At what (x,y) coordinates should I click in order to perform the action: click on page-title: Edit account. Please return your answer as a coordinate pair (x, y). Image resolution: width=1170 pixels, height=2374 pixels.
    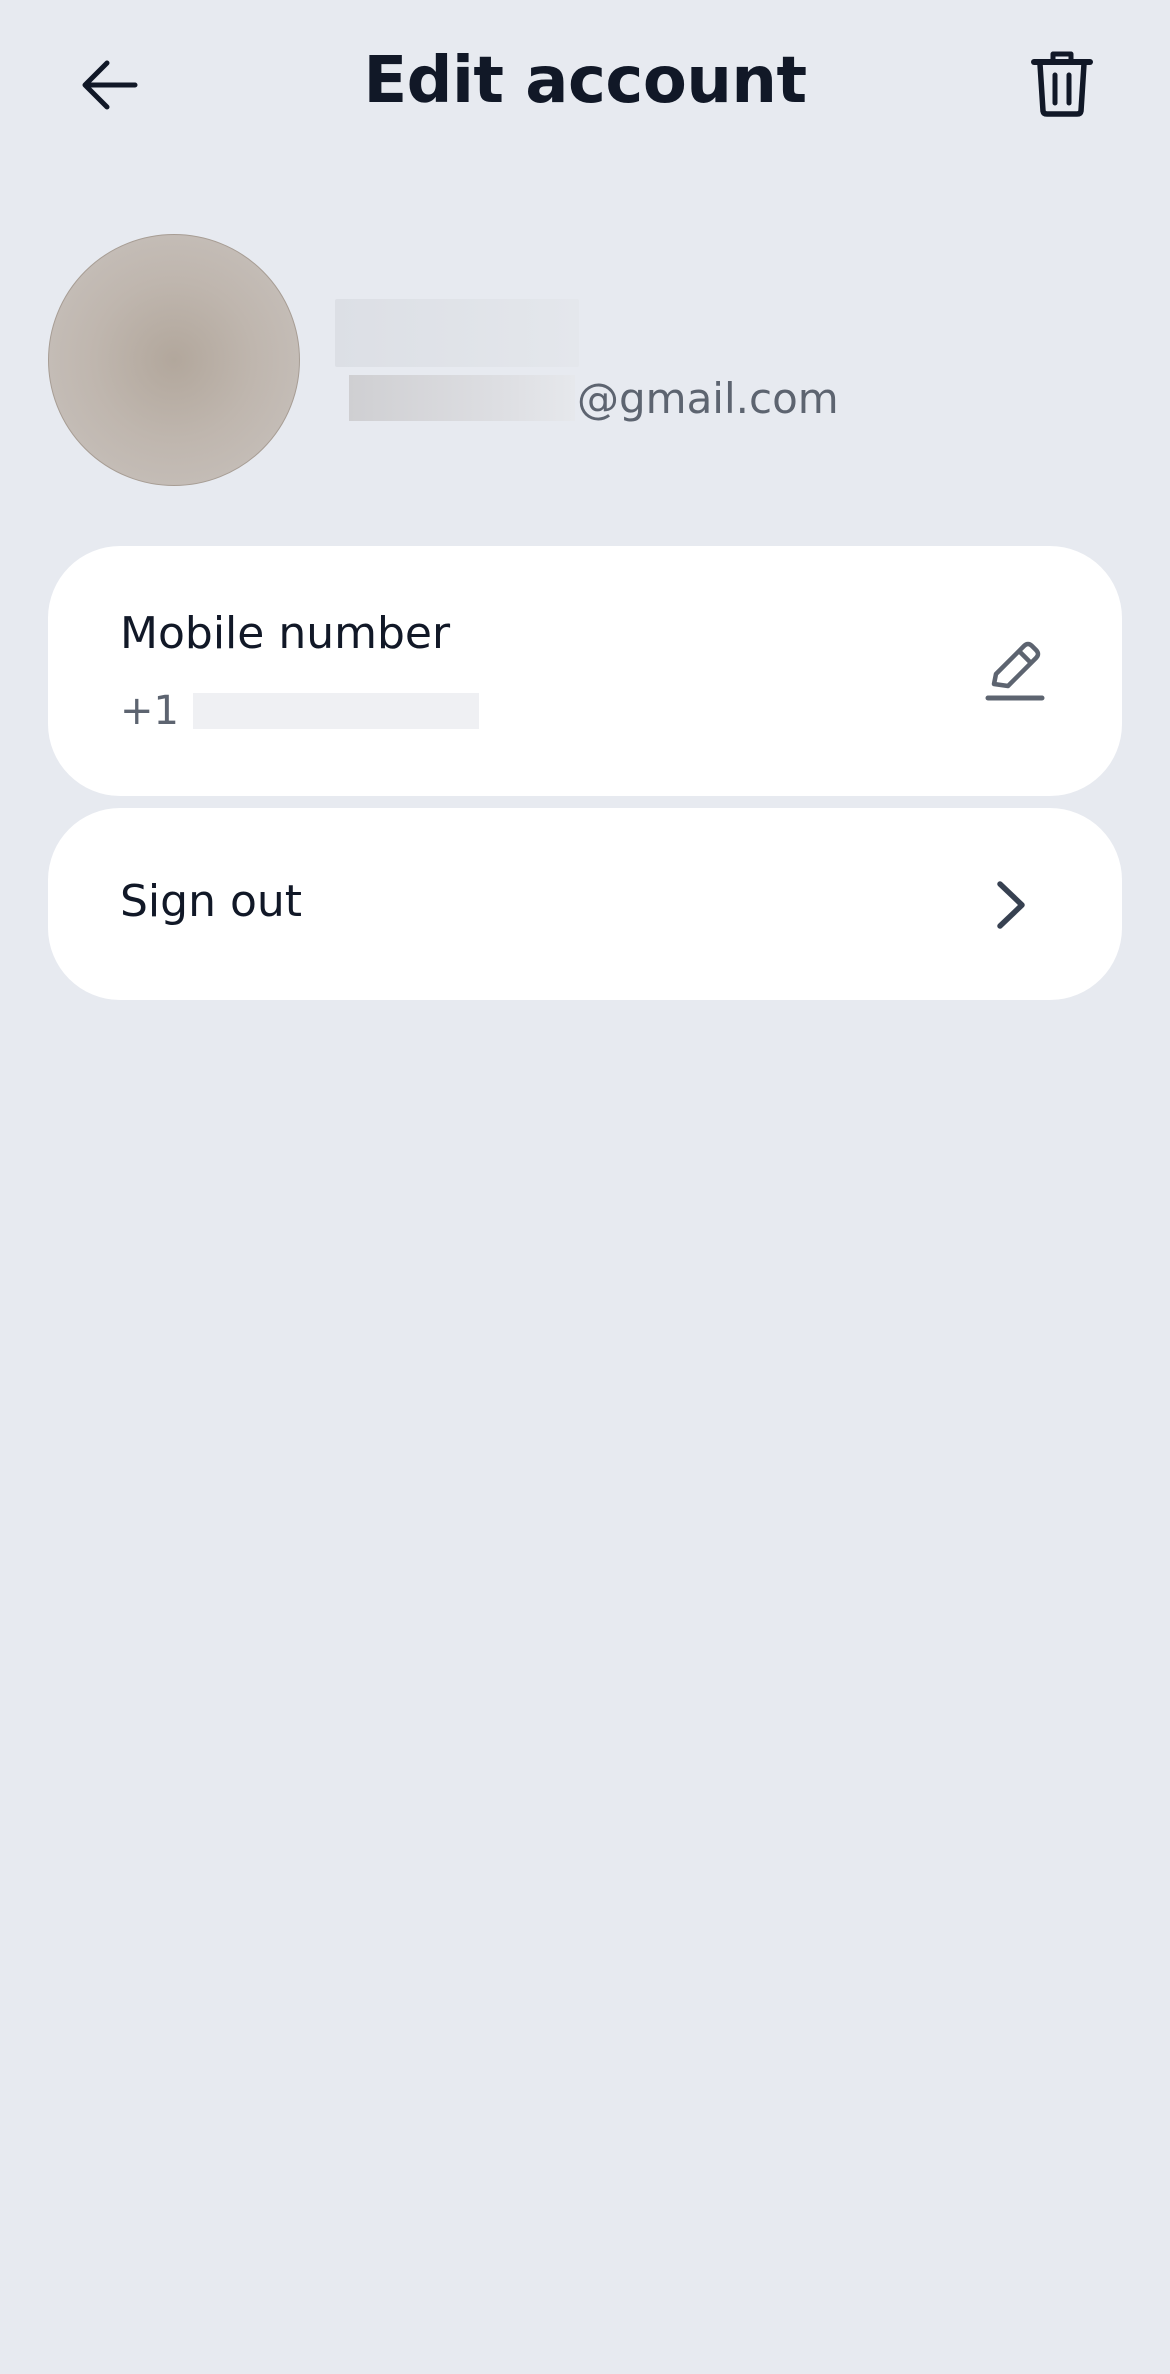
    Looking at the image, I should click on (585, 81).